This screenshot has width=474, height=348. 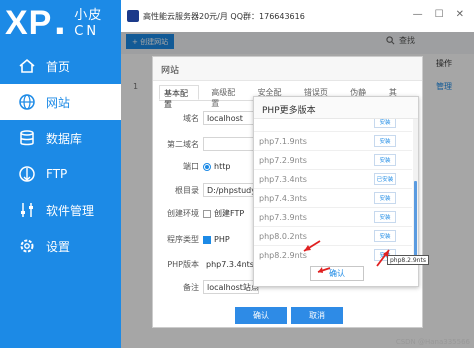 I want to click on home-icon, so click(x=27, y=66).